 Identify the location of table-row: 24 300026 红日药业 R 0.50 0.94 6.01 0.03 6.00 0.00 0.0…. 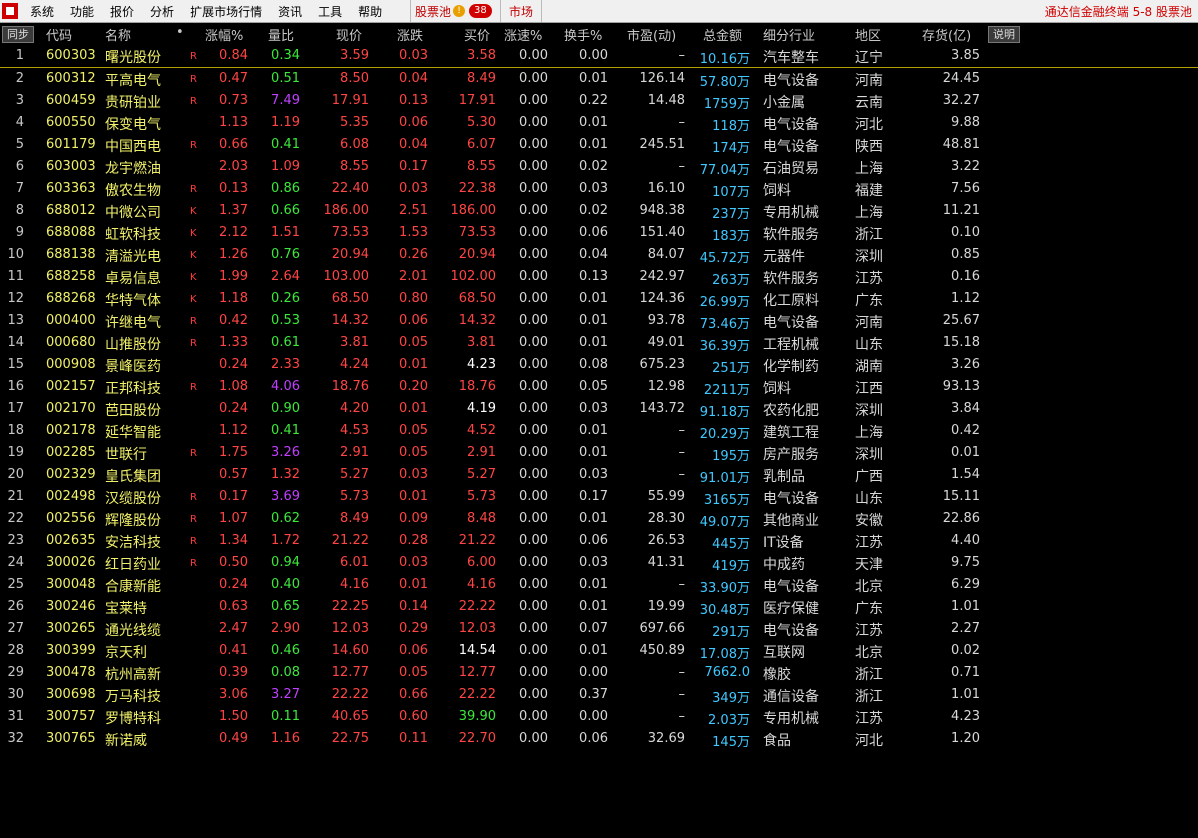
(599, 563).